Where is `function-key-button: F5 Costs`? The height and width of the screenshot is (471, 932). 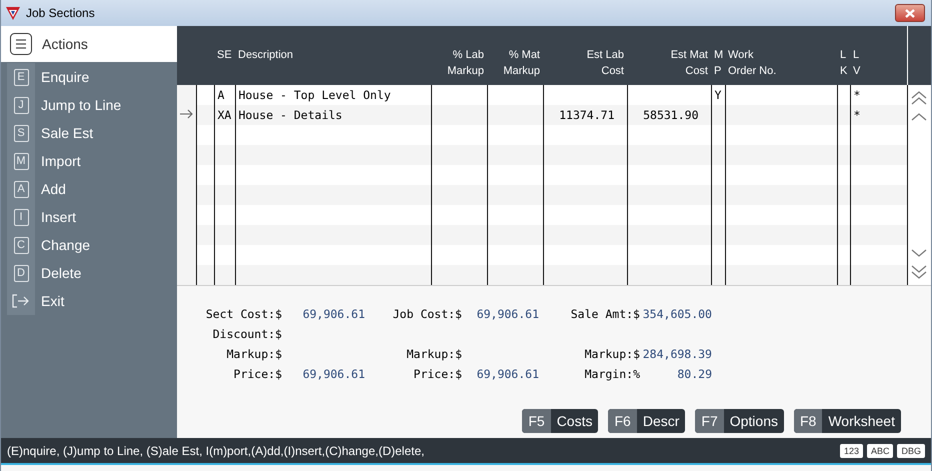 function-key-button: F5 Costs is located at coordinates (560, 421).